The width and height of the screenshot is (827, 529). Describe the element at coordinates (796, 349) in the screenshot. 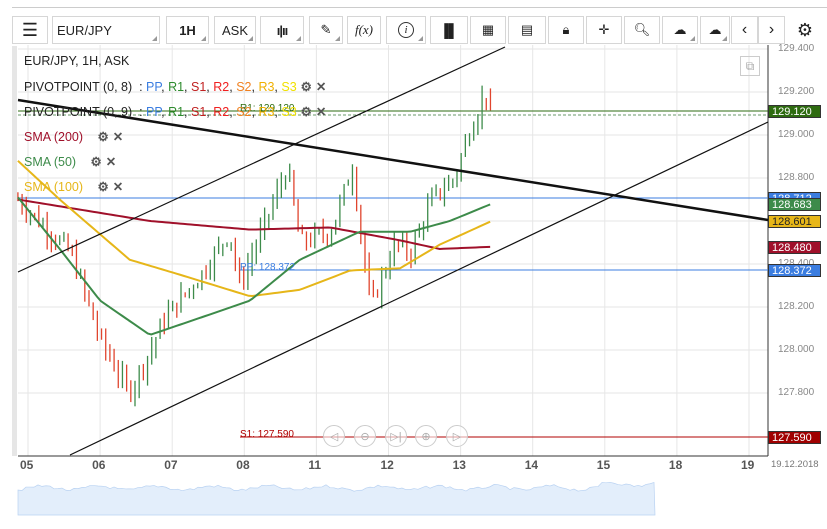

I see `y-tick-label: 128.000` at that location.